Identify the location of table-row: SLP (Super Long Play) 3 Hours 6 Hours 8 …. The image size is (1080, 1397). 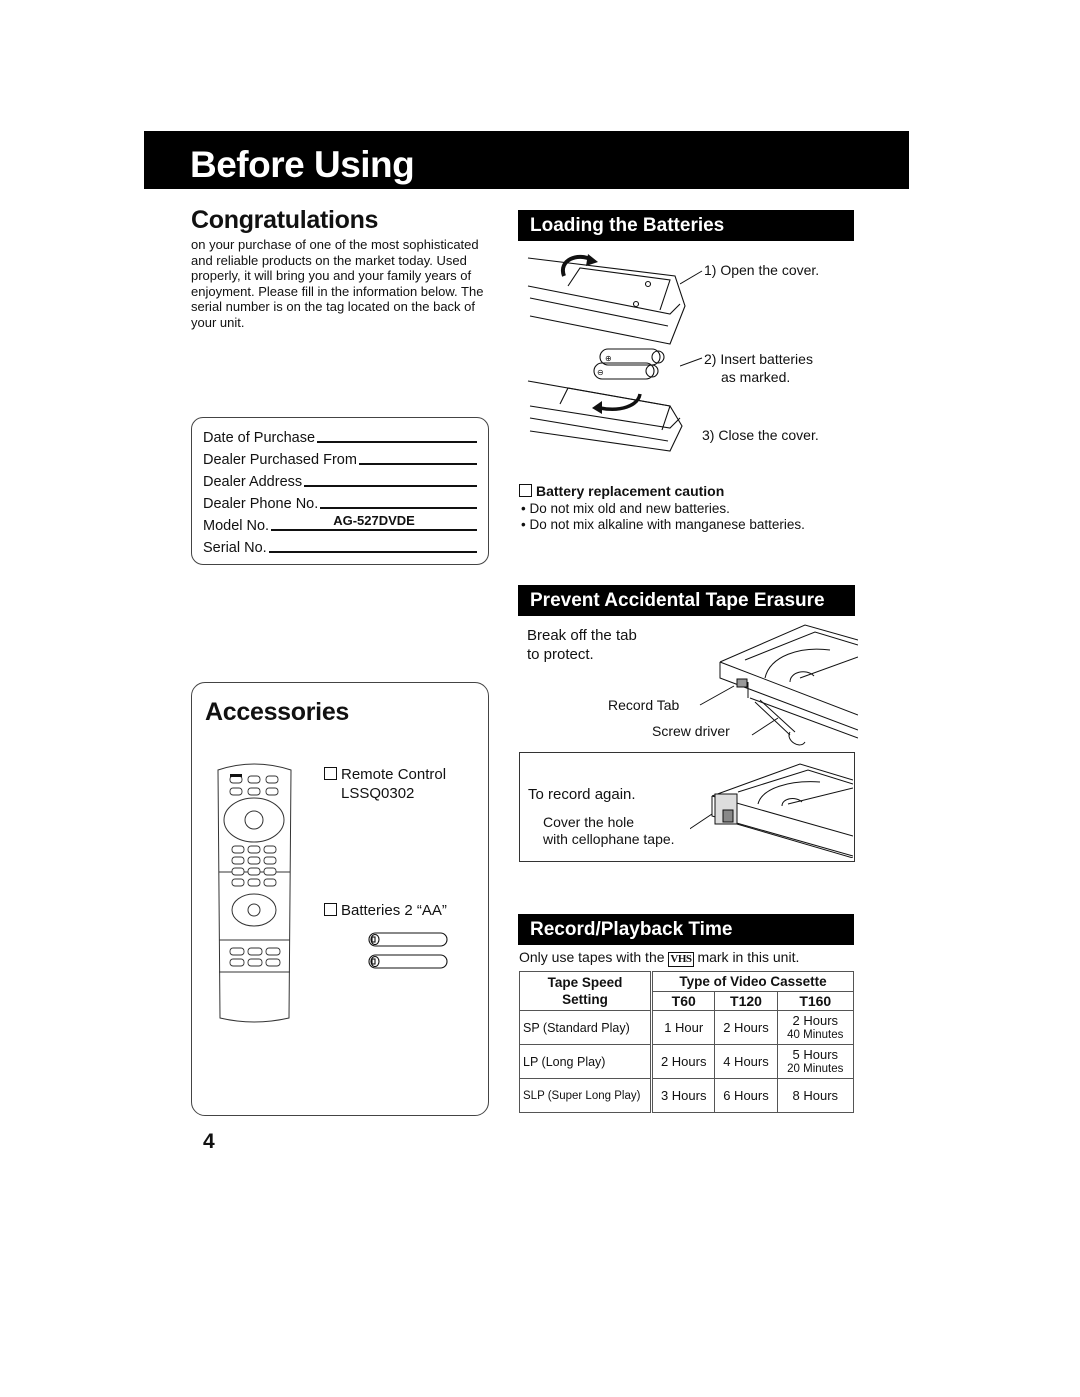
(687, 1095).